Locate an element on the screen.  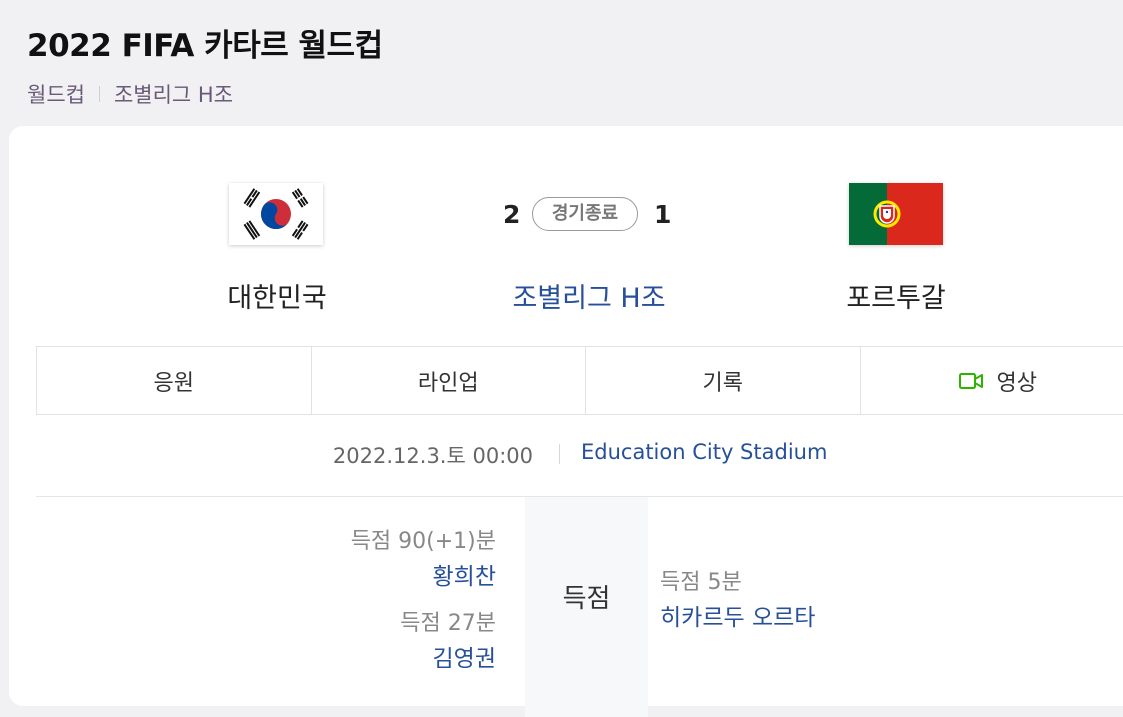
goals-label: 득점 is located at coordinates (586, 596).